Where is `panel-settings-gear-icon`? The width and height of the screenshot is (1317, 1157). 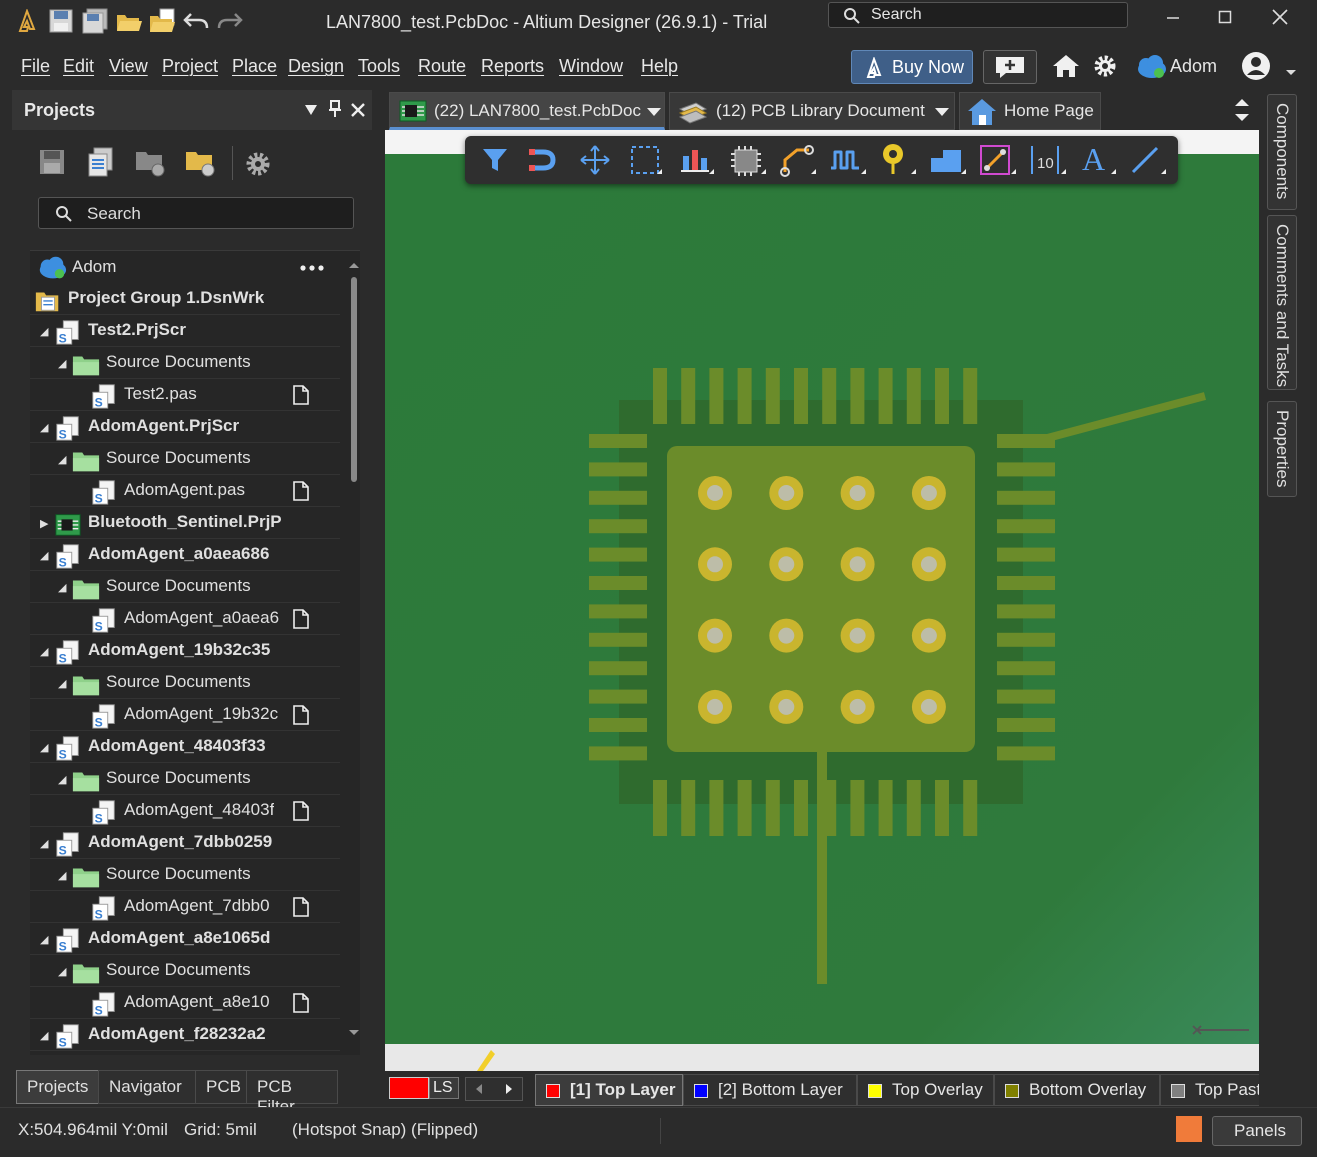
panel-settings-gear-icon is located at coordinates (258, 164).